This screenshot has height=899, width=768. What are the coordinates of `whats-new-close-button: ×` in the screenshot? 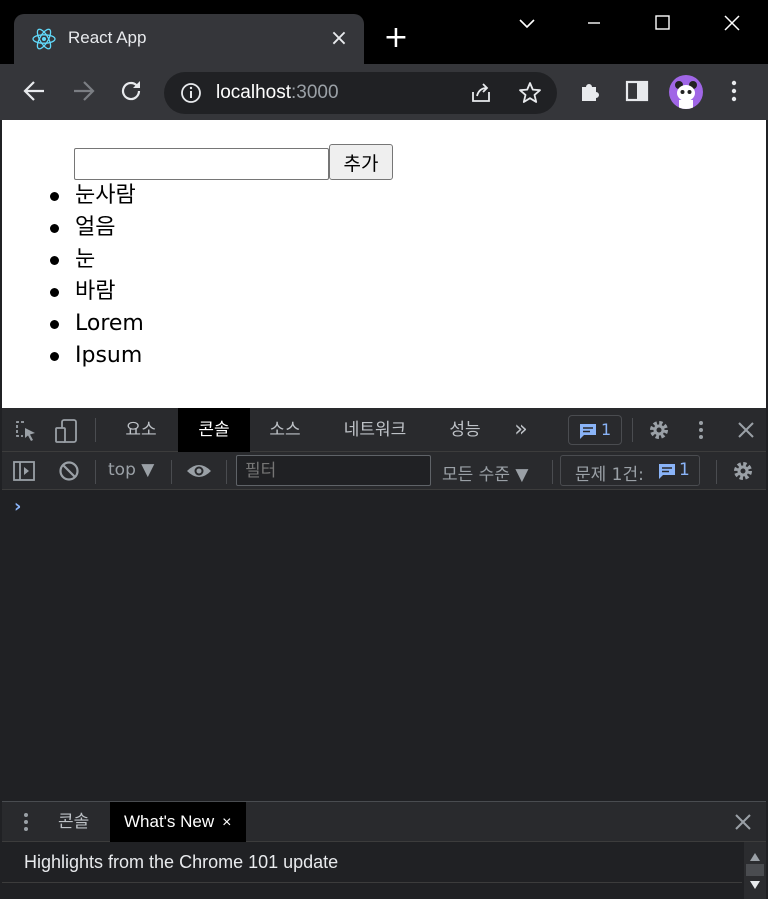 It's located at (226, 822).